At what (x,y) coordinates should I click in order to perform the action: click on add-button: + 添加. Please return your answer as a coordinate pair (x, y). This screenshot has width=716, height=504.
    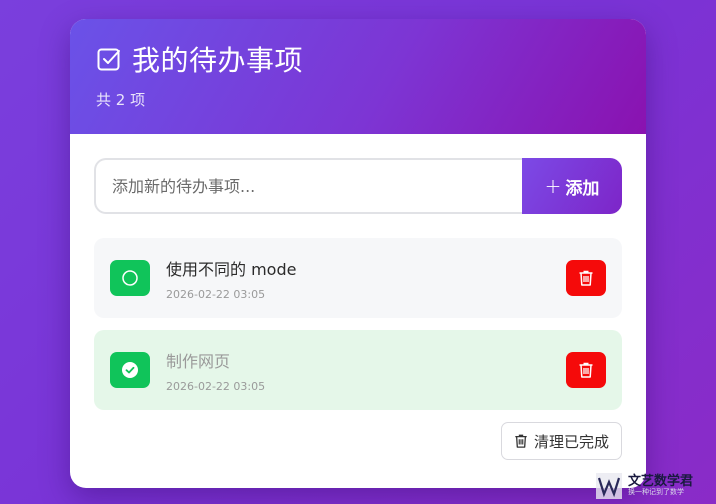
    Looking at the image, I should click on (572, 186).